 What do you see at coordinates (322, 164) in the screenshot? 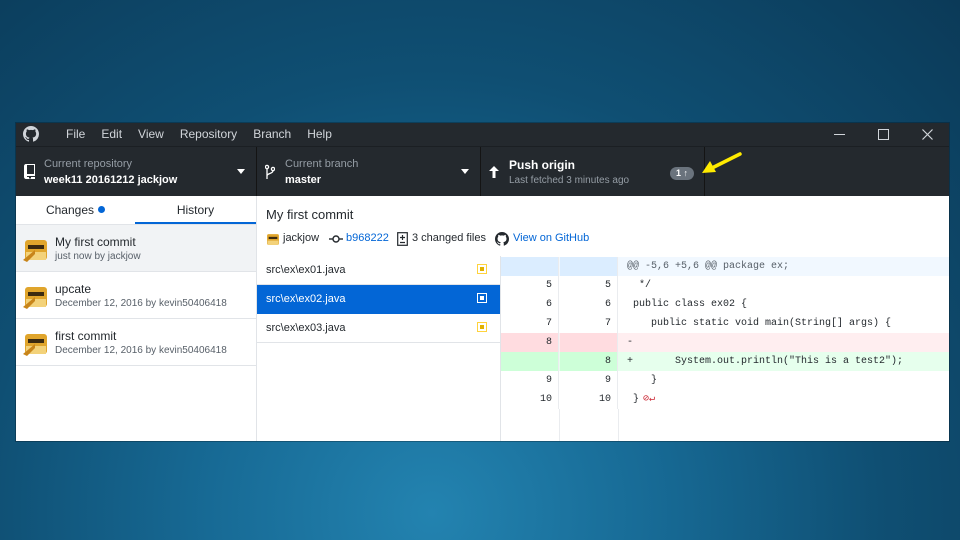
I see `branch-label: Current branch` at bounding box center [322, 164].